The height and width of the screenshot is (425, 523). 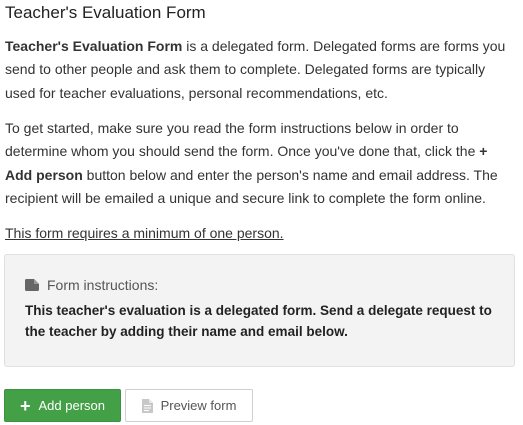 What do you see at coordinates (103, 285) in the screenshot?
I see `form-instructions-heading-label: Form instructions:` at bounding box center [103, 285].